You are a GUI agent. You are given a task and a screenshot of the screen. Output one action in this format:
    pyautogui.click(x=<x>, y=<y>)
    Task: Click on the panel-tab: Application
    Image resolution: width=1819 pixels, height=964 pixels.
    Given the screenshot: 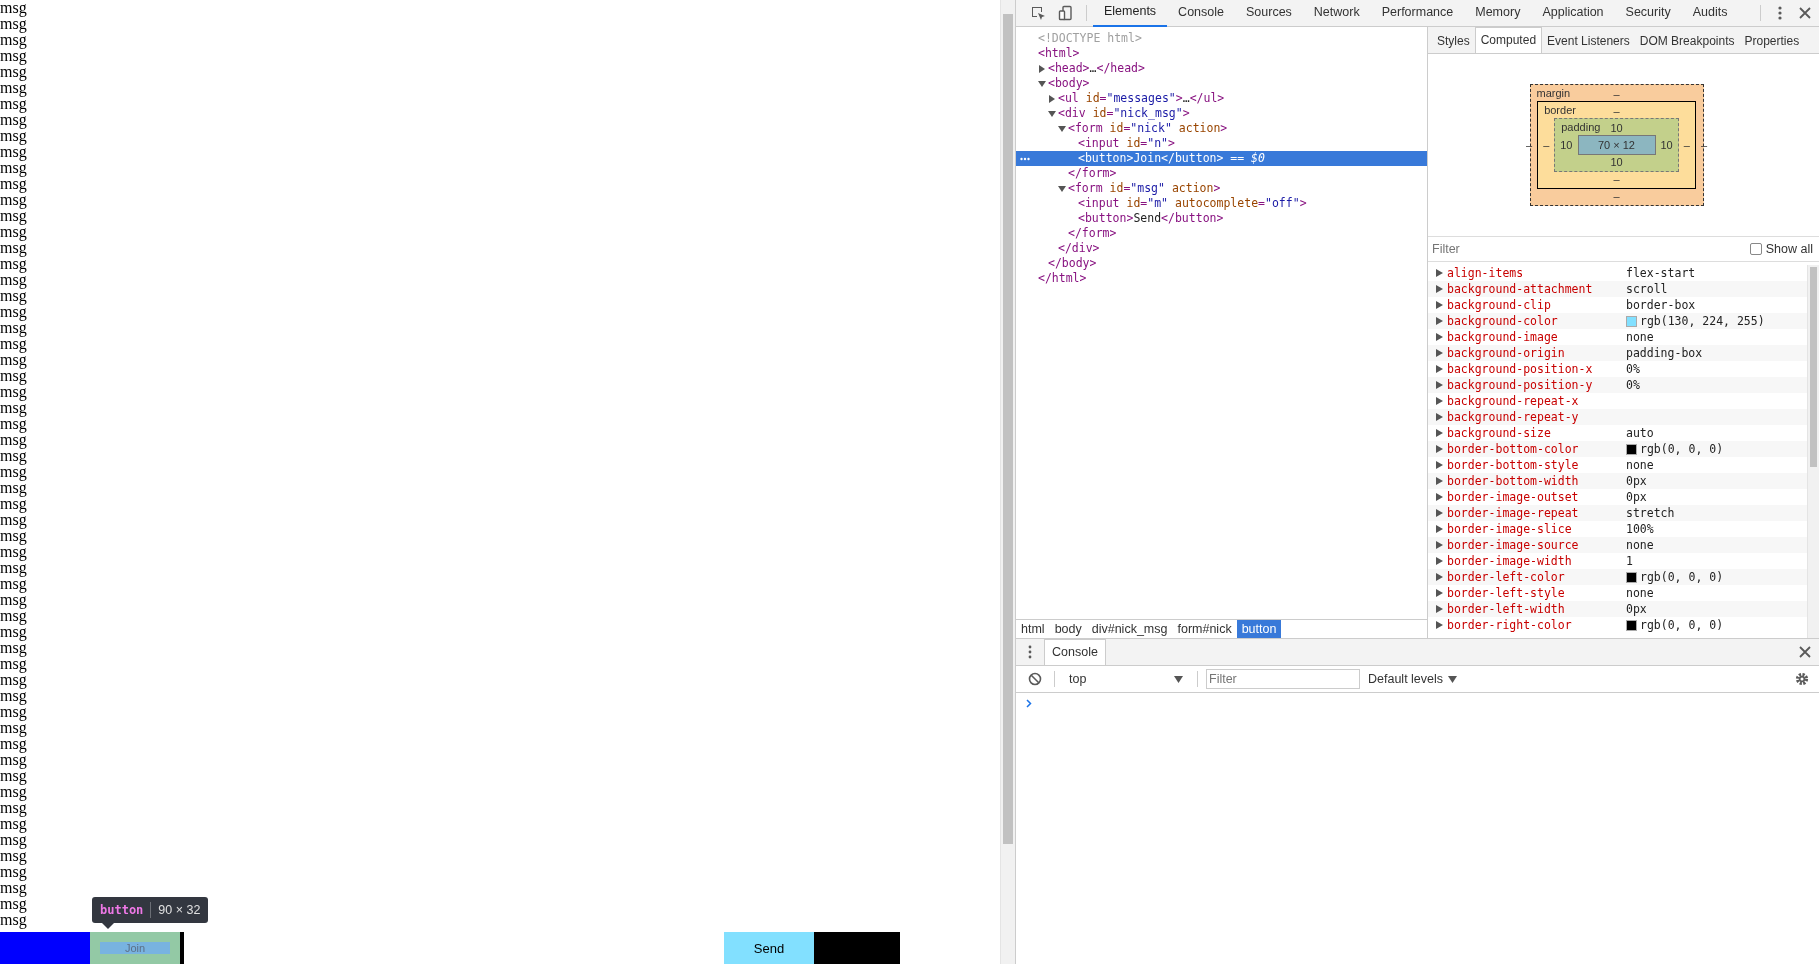 What is the action you would take?
    pyautogui.click(x=1573, y=13)
    